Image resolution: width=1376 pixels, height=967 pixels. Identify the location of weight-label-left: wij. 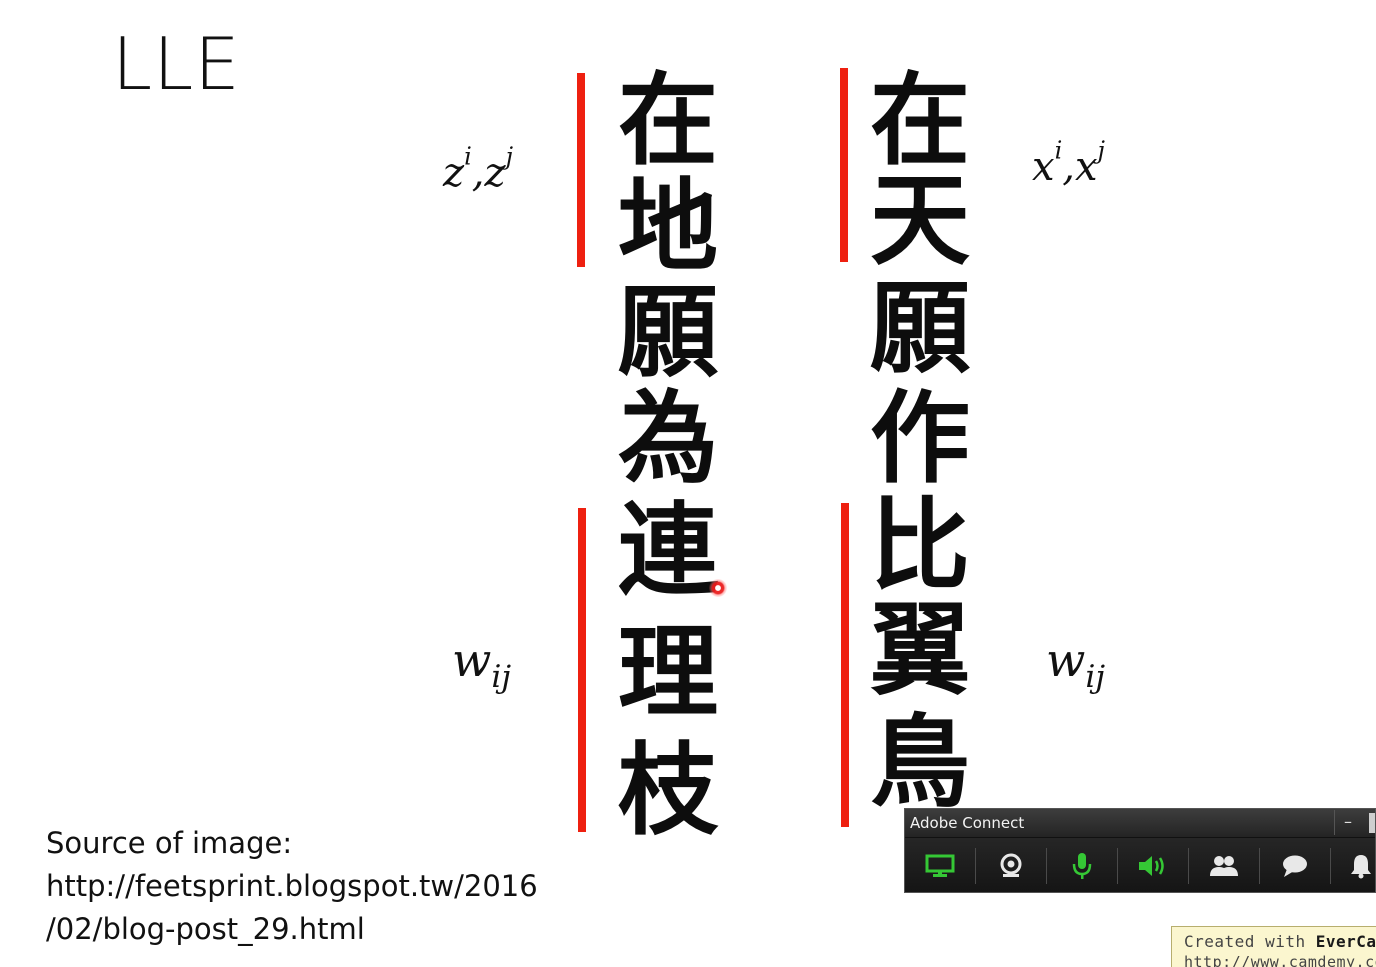
(481, 663).